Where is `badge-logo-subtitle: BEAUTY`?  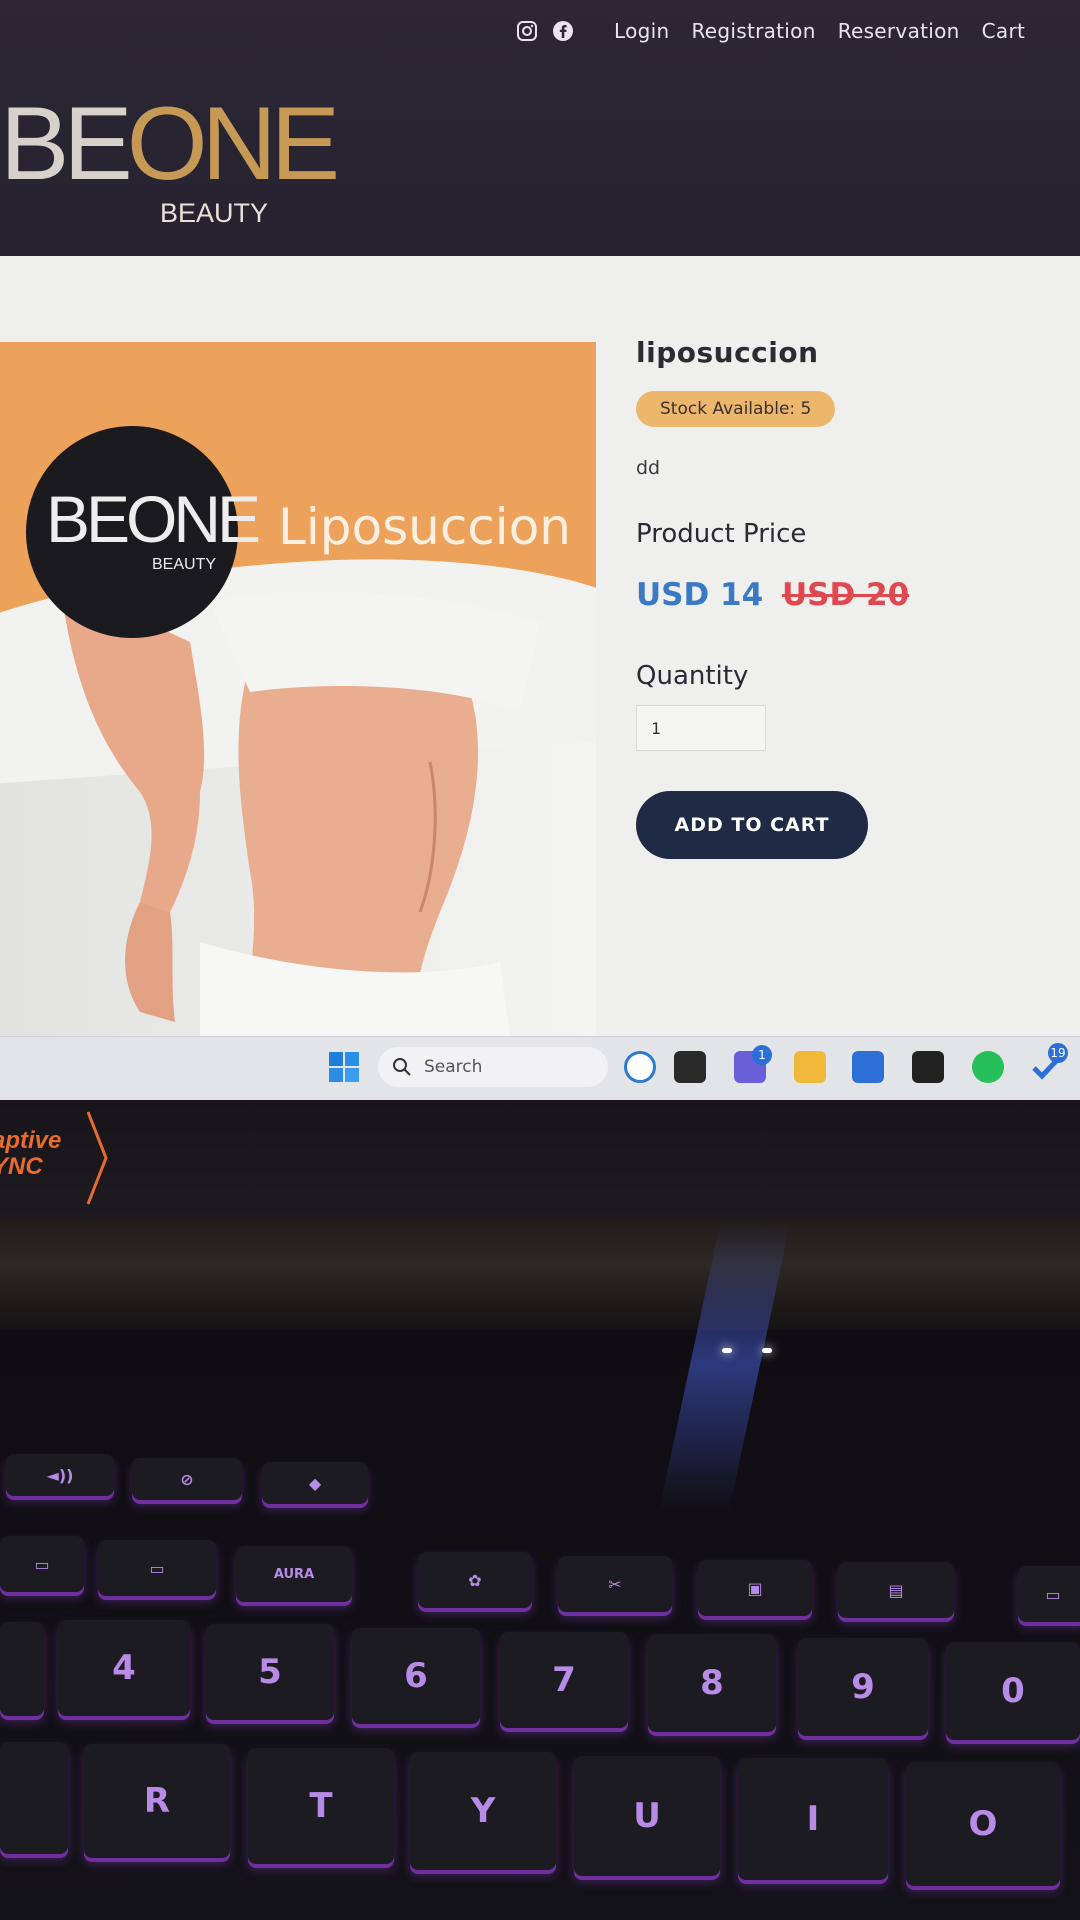
badge-logo-subtitle: BEAUTY is located at coordinates (184, 564).